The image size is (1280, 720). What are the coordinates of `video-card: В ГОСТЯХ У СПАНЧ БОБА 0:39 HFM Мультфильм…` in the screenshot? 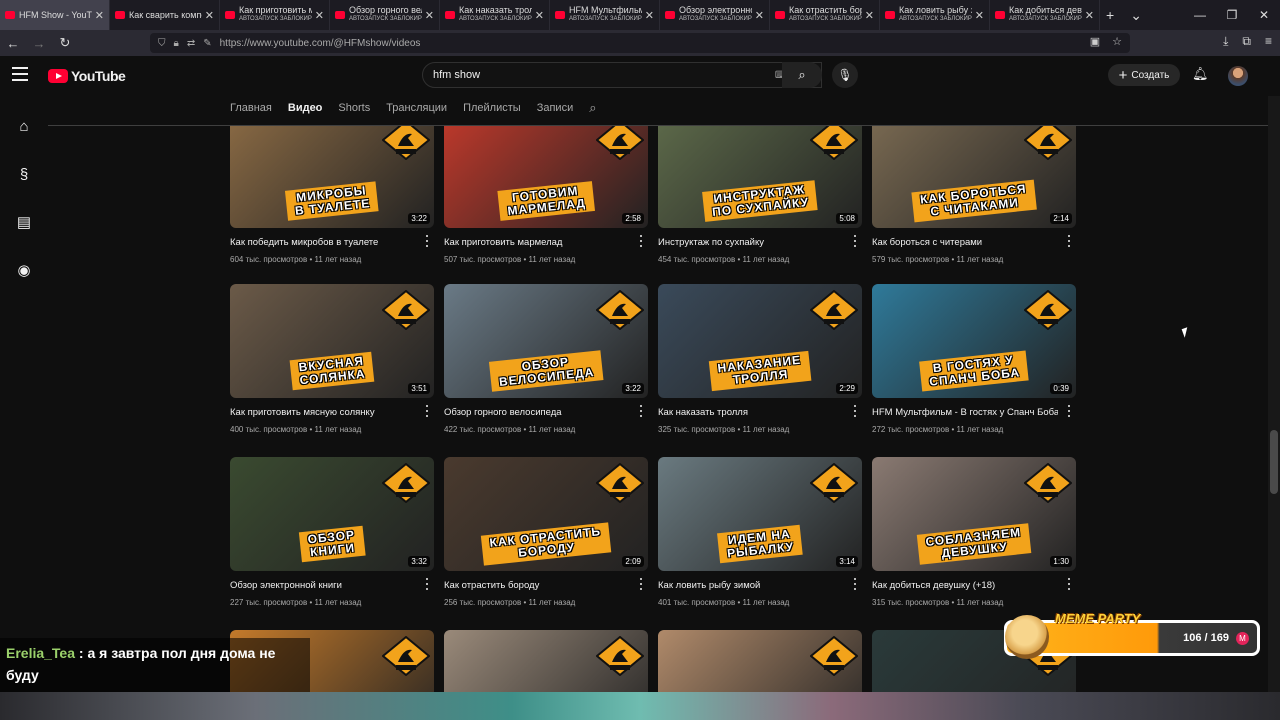 It's located at (974, 359).